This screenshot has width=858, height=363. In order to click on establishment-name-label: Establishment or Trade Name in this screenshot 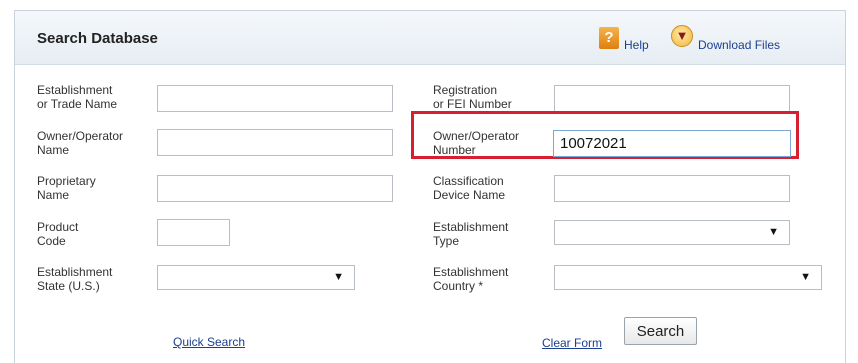, I will do `click(102, 97)`.